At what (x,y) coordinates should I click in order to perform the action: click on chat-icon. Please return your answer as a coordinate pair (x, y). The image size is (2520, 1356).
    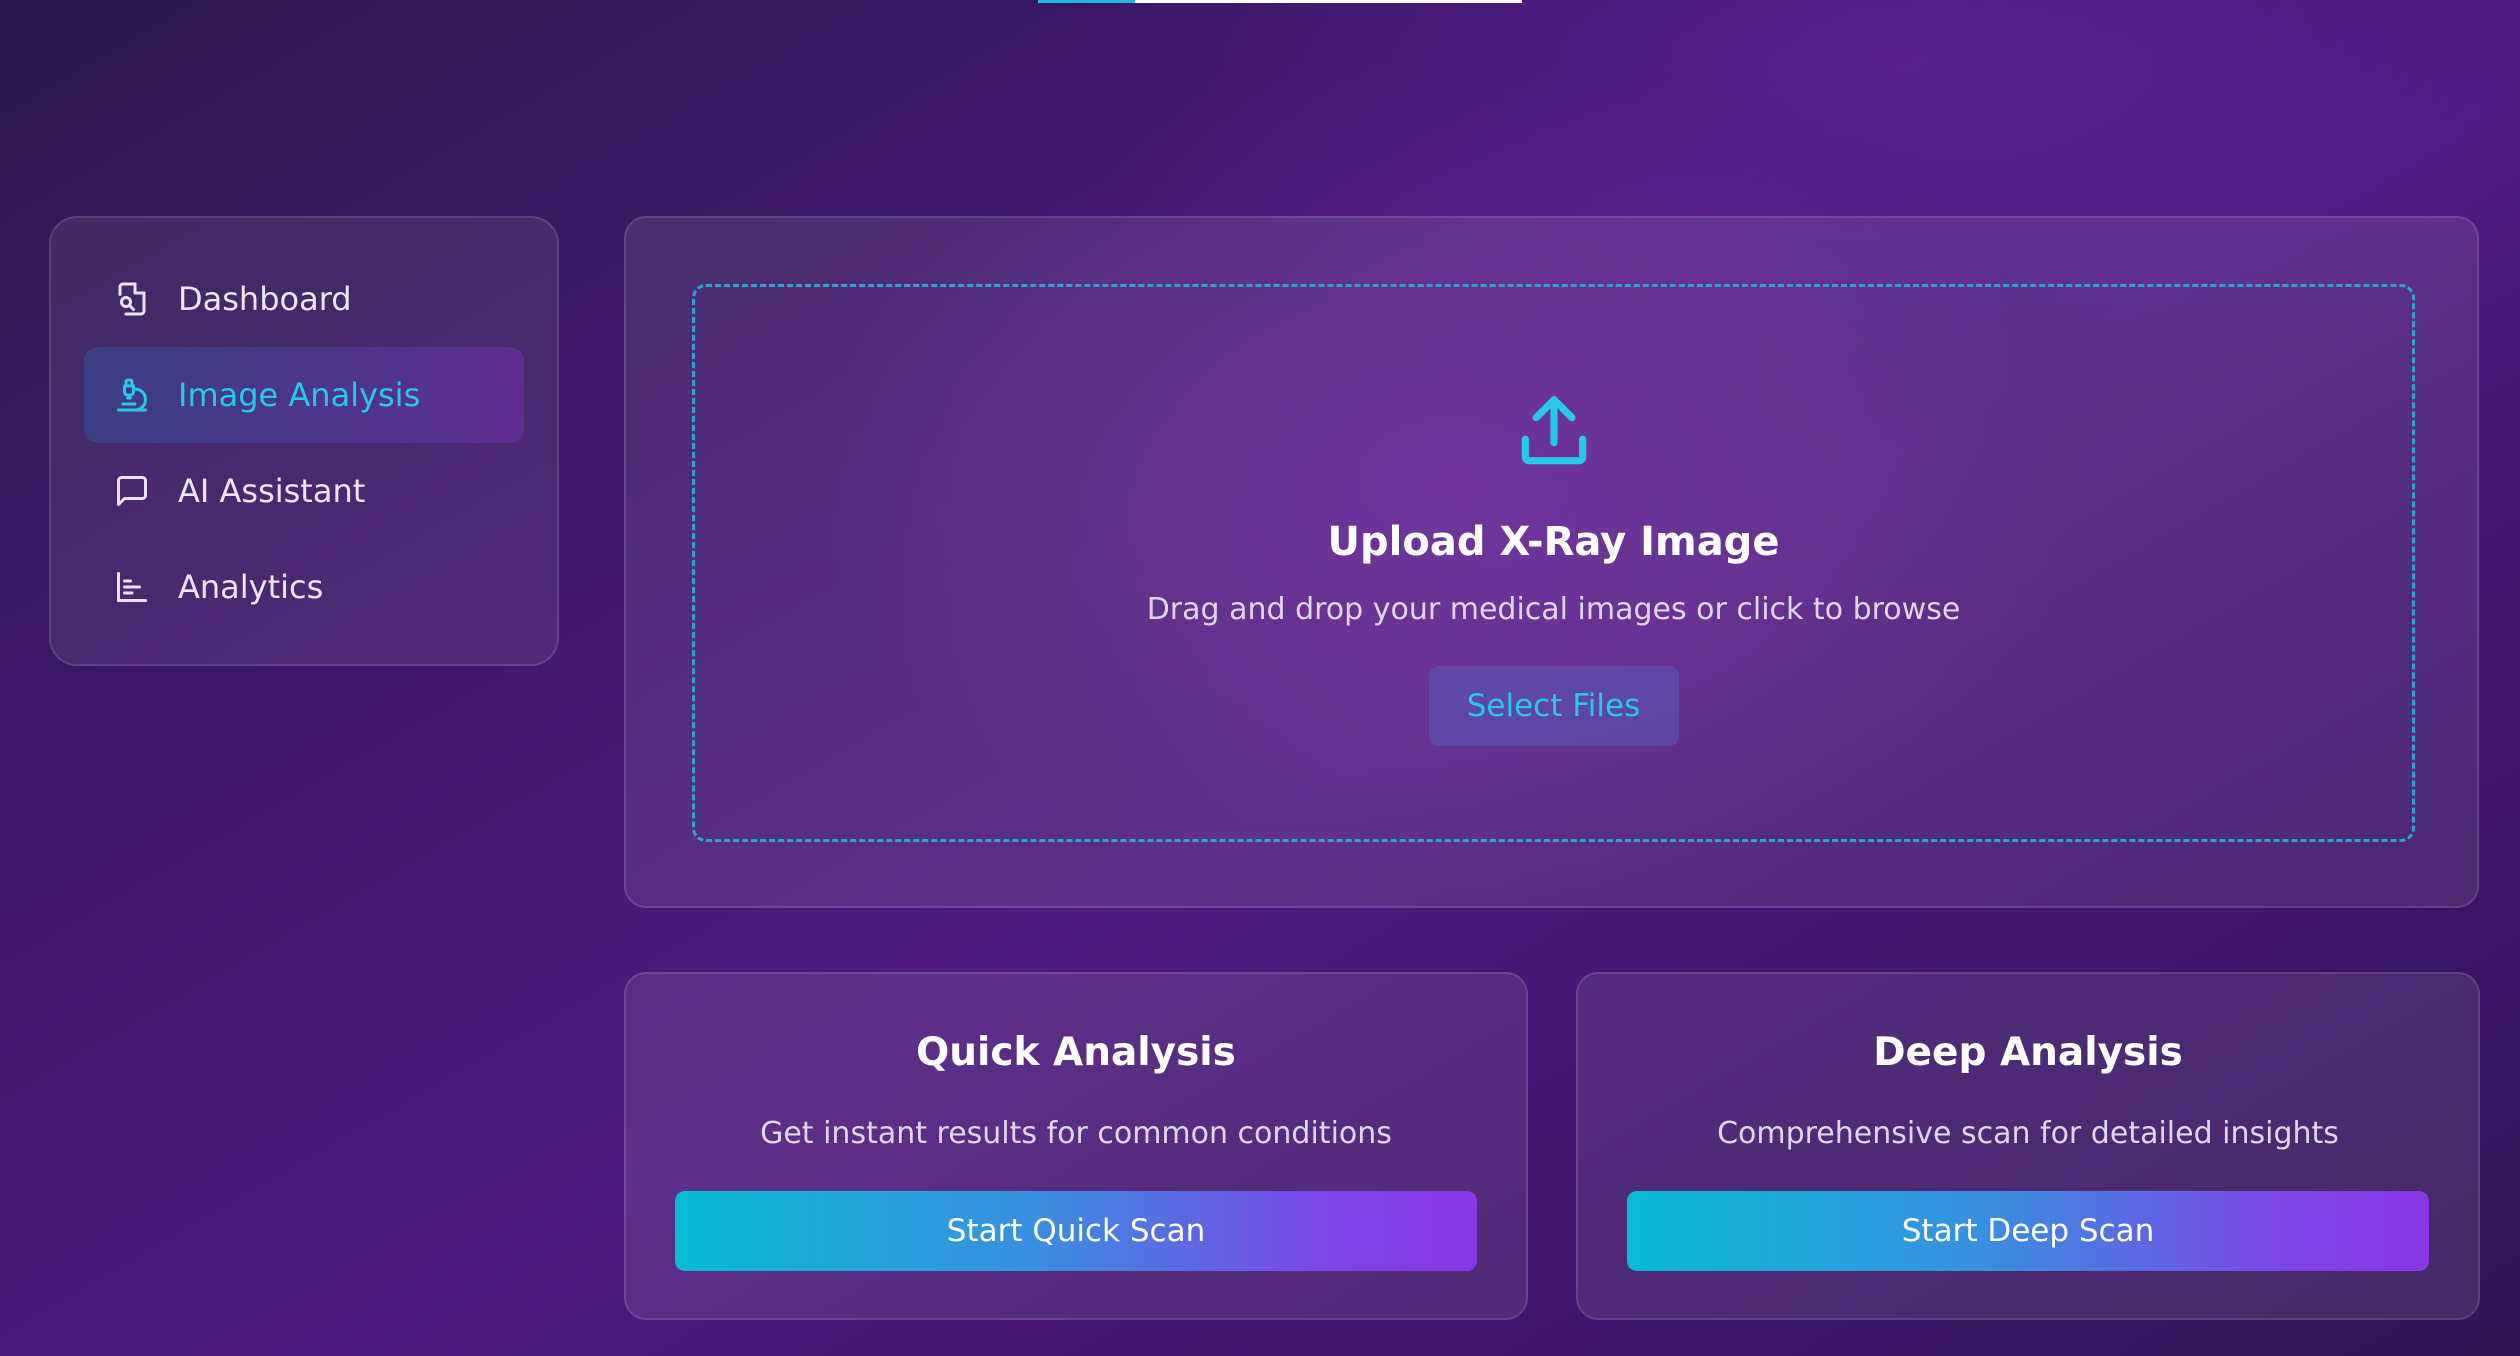
    Looking at the image, I should click on (132, 491).